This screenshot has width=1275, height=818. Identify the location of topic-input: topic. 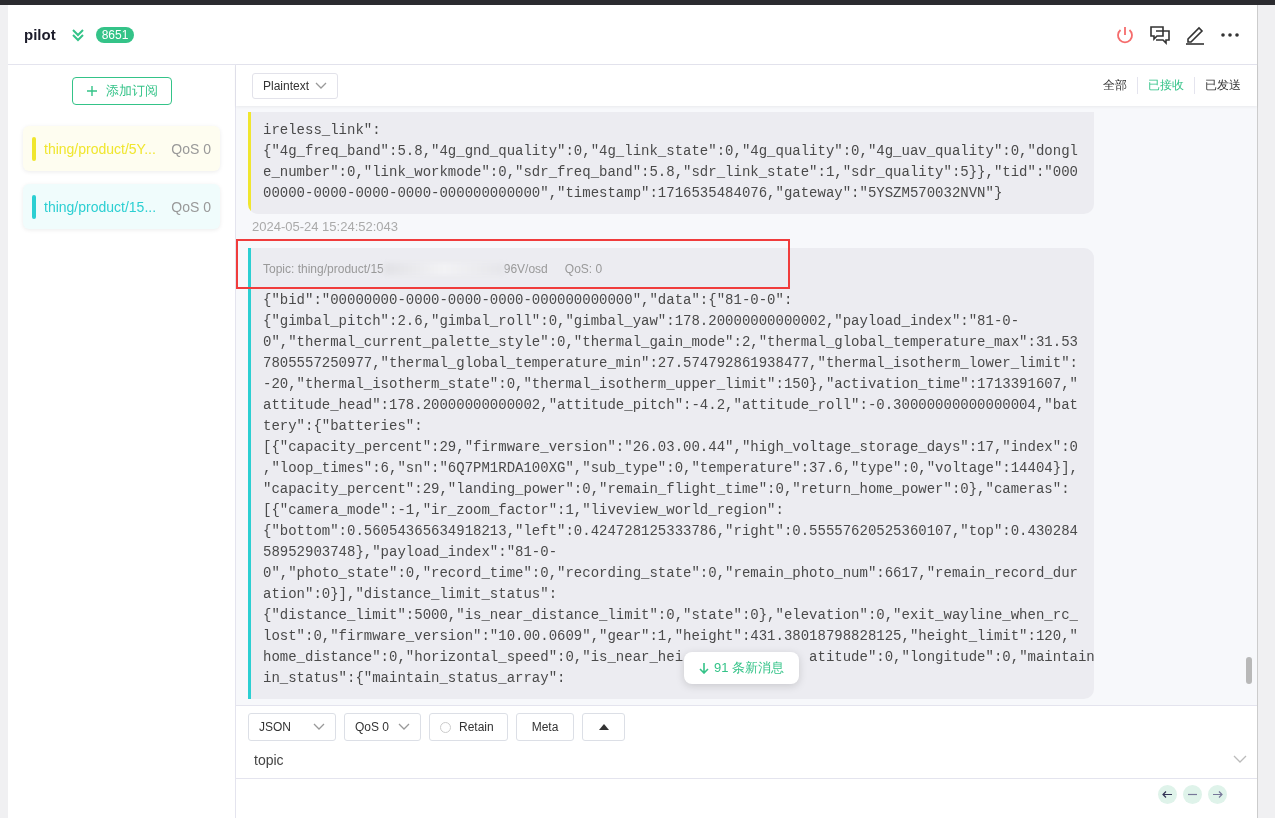
(742, 759).